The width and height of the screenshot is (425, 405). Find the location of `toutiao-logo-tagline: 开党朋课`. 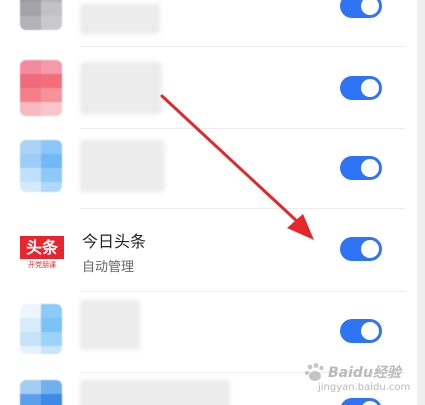

toutiao-logo-tagline: 开党朋课 is located at coordinates (42, 265).